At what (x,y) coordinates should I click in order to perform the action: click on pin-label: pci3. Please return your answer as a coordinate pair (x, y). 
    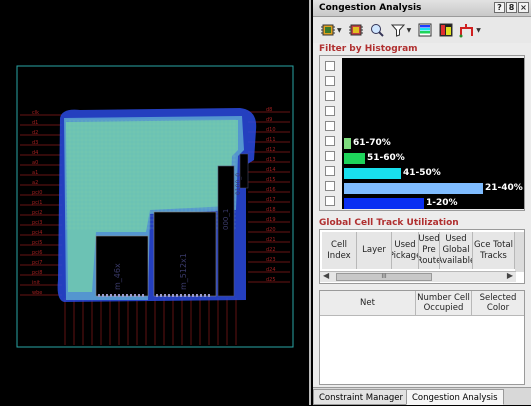
    Looking at the image, I should click on (37, 223).